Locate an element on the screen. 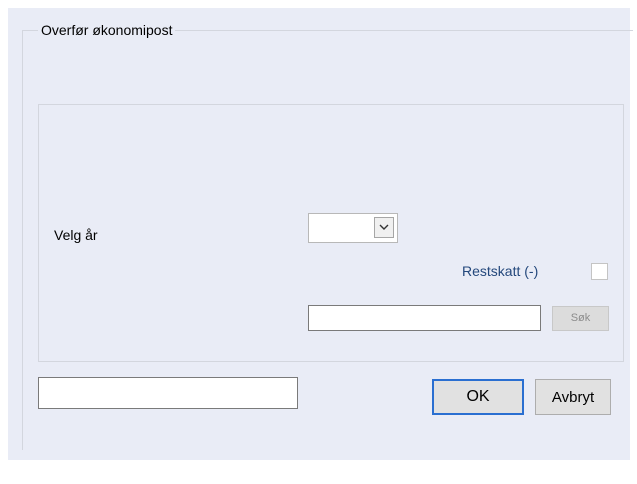 This screenshot has height=484, width=637. search-input is located at coordinates (424, 318).